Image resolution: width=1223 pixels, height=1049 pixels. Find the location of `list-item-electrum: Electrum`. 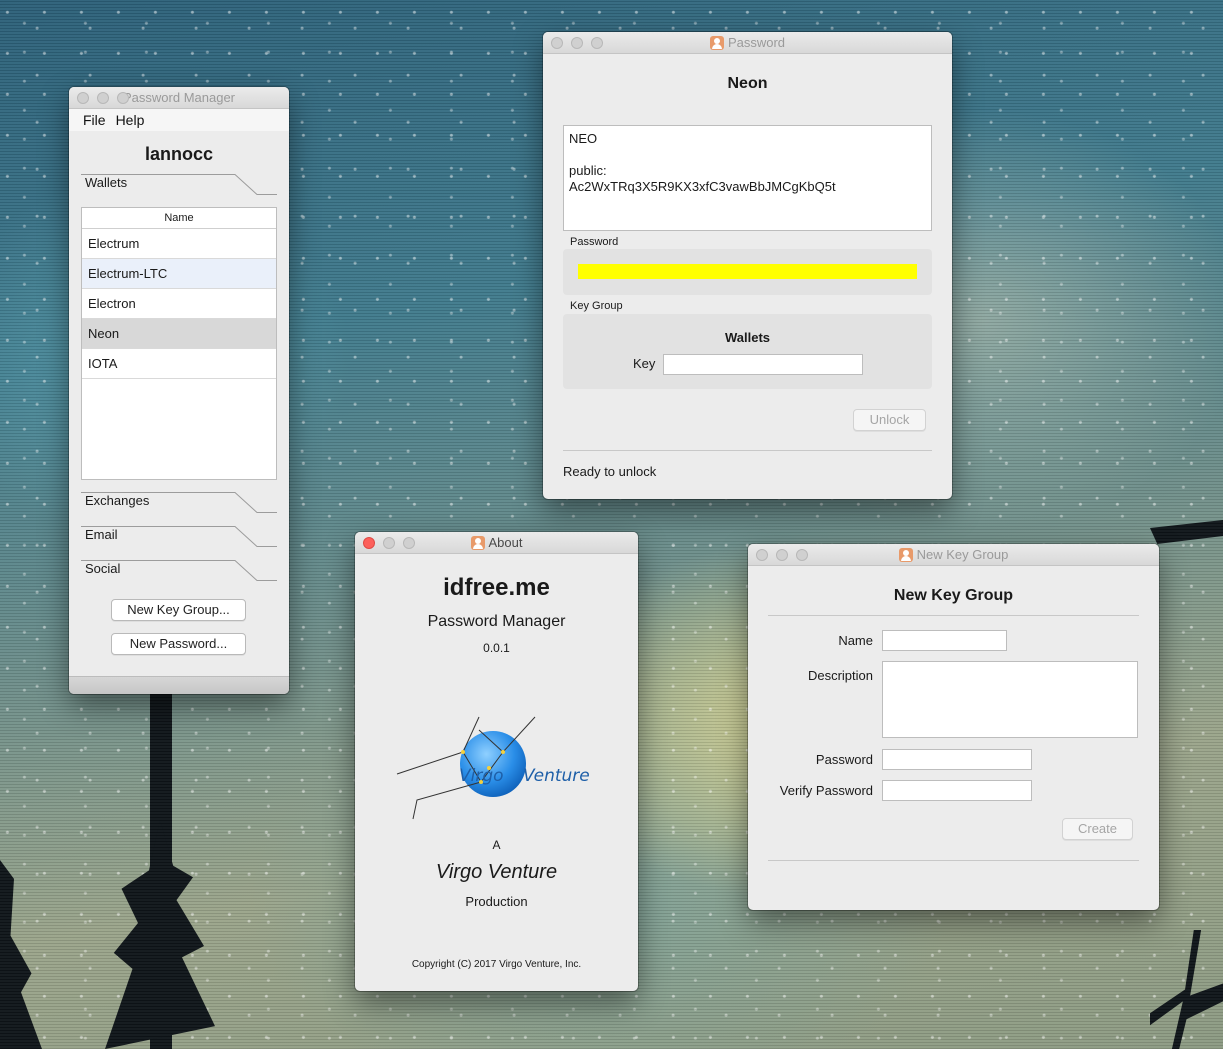

list-item-electrum: Electrum is located at coordinates (179, 244).